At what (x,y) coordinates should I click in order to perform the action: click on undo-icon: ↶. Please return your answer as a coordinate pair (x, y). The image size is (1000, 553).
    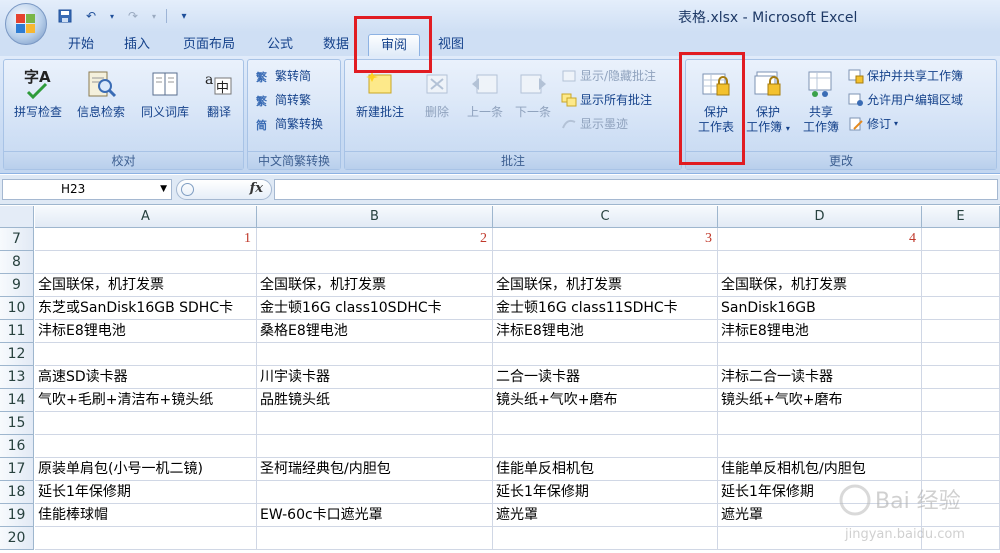
    Looking at the image, I should click on (91, 16).